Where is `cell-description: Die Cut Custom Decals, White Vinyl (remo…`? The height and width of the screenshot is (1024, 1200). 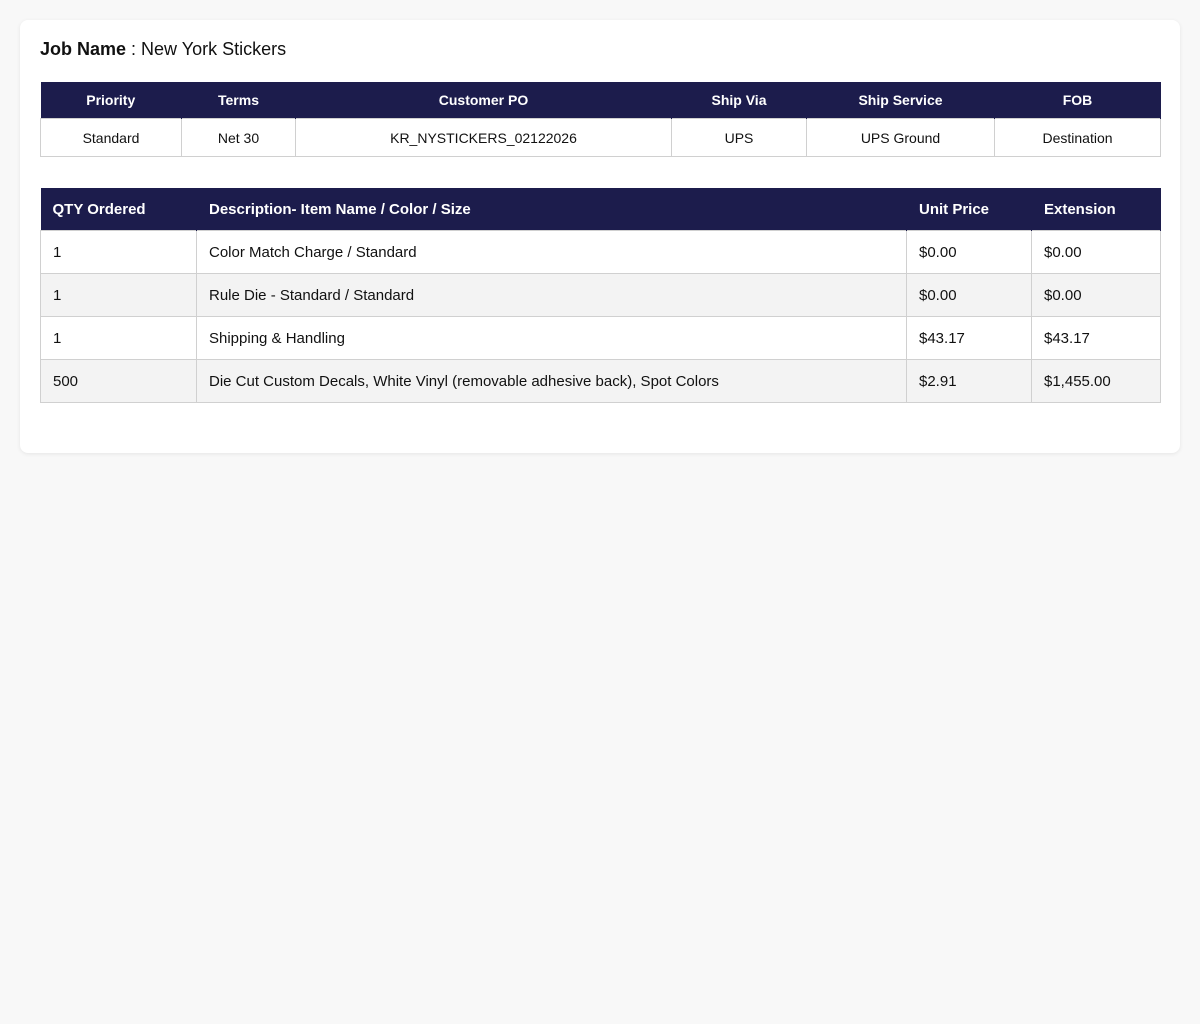 cell-description: Die Cut Custom Decals, White Vinyl (remo… is located at coordinates (551, 381).